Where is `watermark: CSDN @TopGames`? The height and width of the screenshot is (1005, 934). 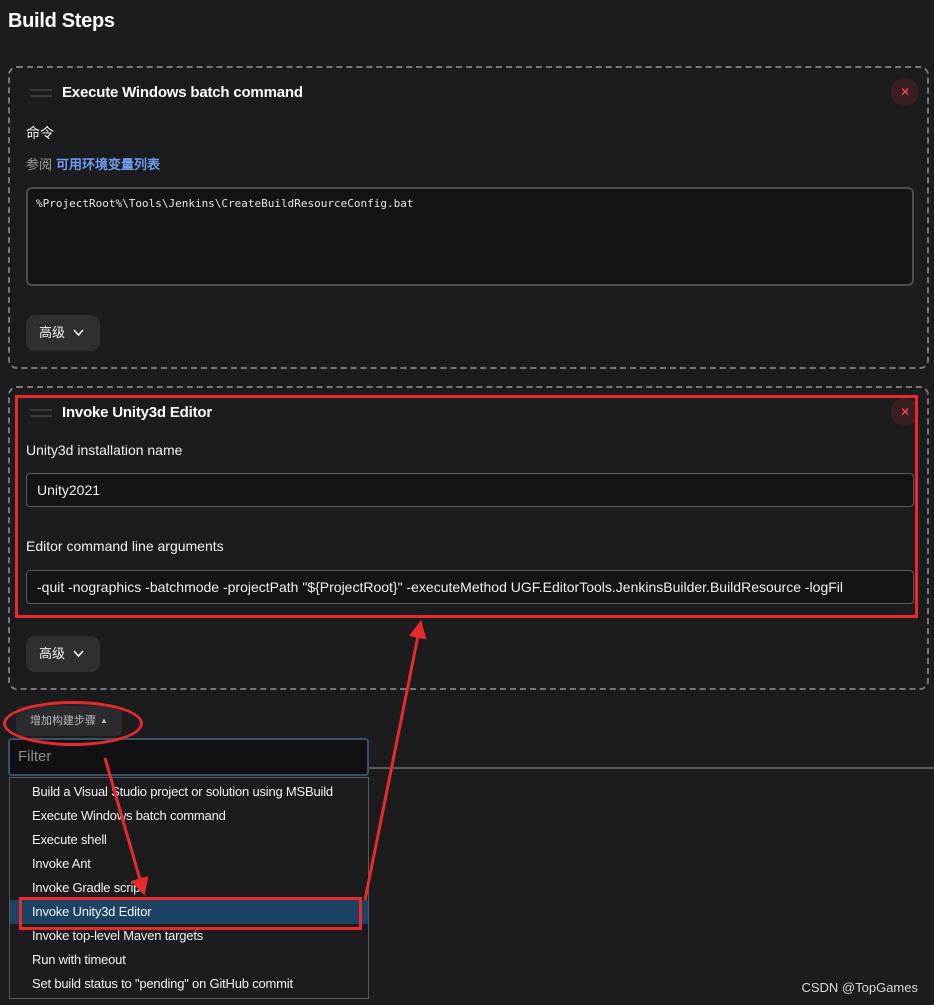
watermark: CSDN @TopGames is located at coordinates (859, 987).